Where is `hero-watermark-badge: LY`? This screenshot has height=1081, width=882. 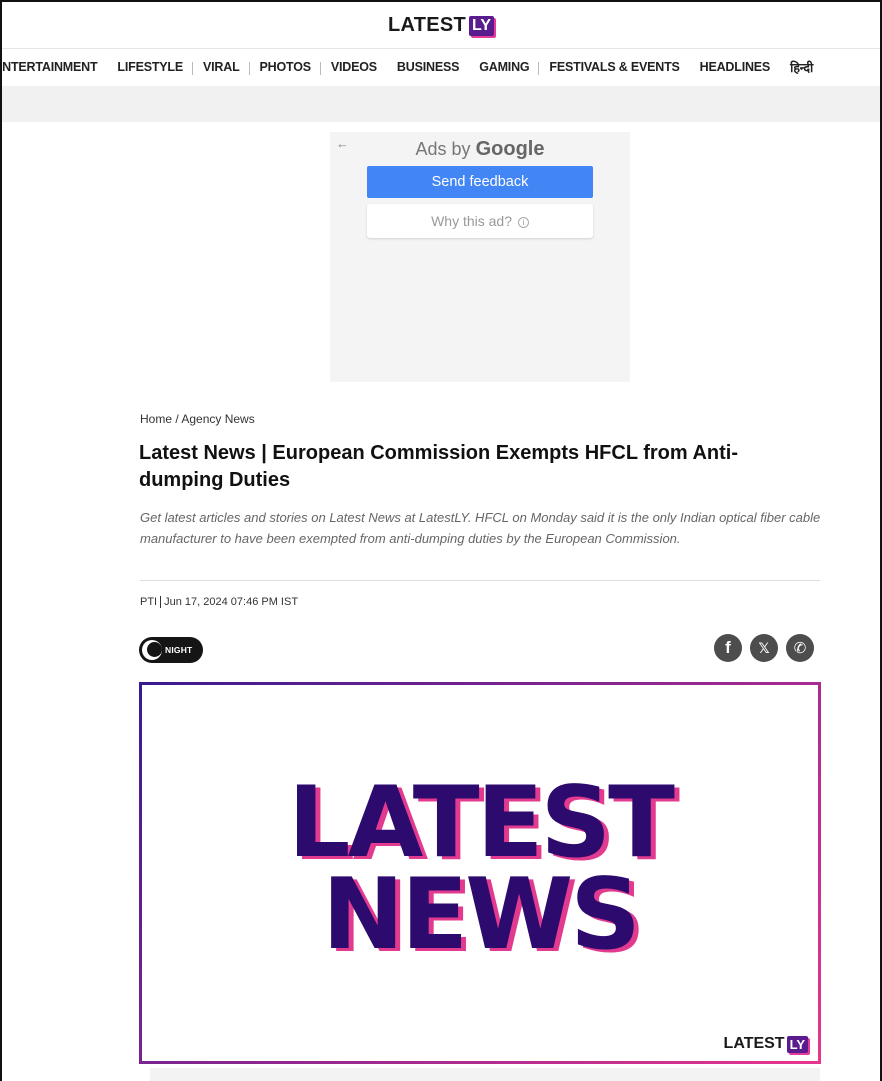 hero-watermark-badge: LY is located at coordinates (797, 1044).